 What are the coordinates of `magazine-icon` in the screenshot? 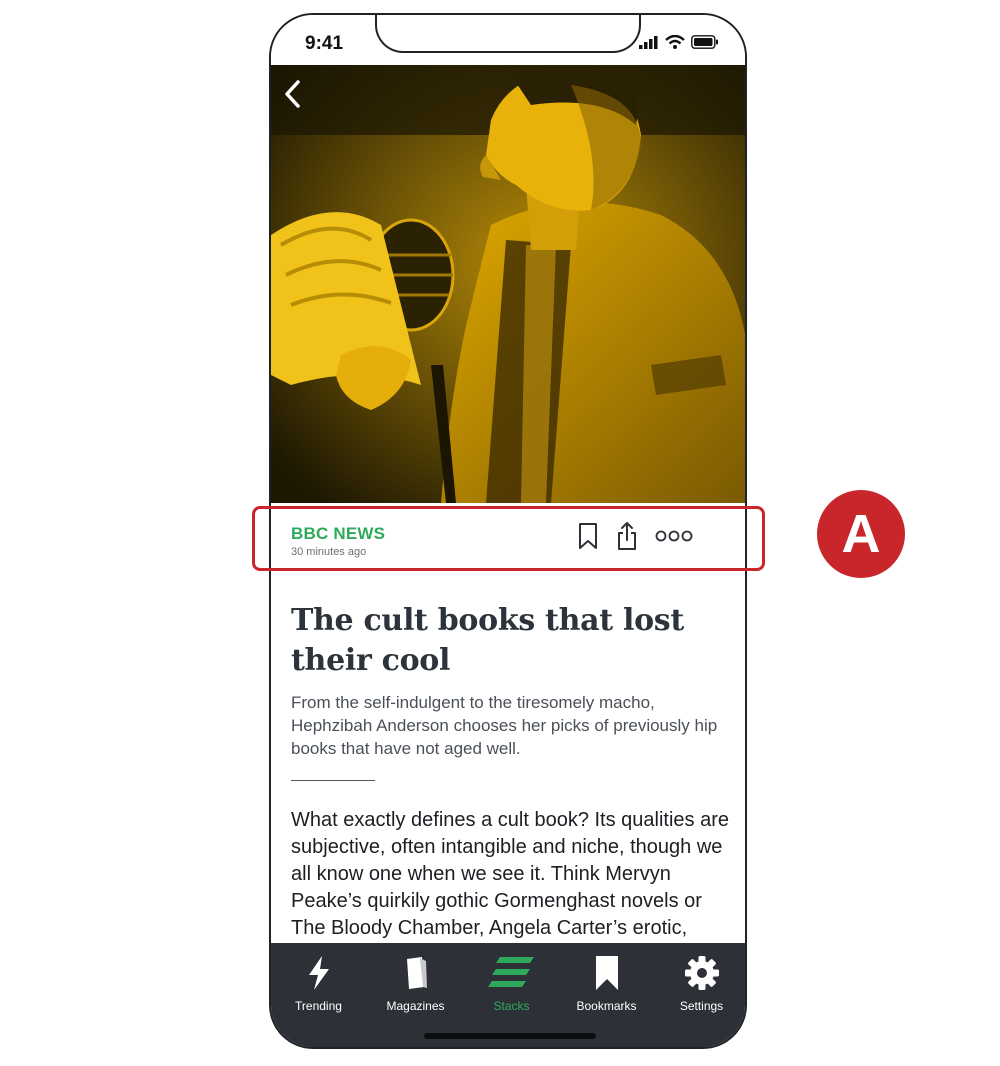 It's located at (416, 975).